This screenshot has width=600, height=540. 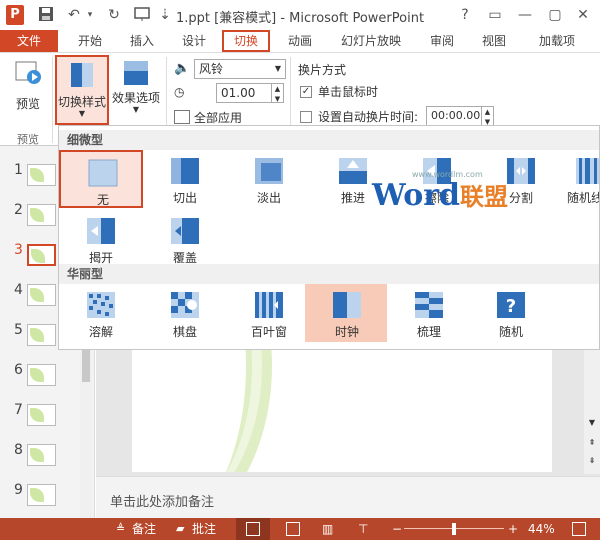 What do you see at coordinates (28, 73) in the screenshot?
I see `preview-icon` at bounding box center [28, 73].